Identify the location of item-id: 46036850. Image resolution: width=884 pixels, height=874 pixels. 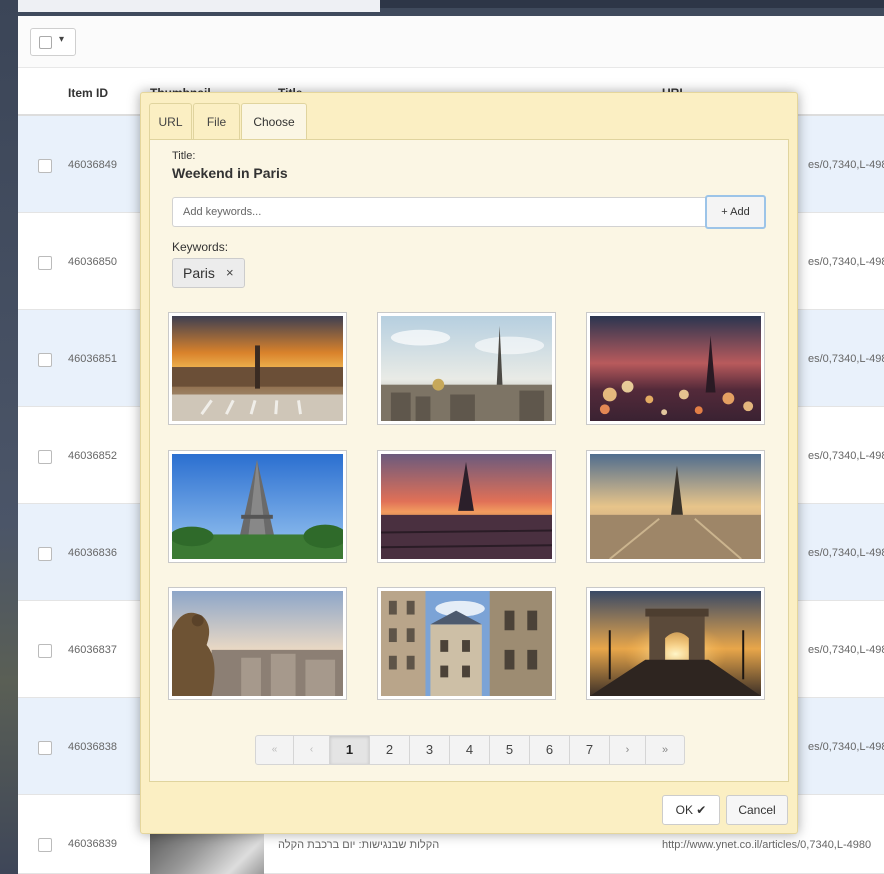
(92, 262).